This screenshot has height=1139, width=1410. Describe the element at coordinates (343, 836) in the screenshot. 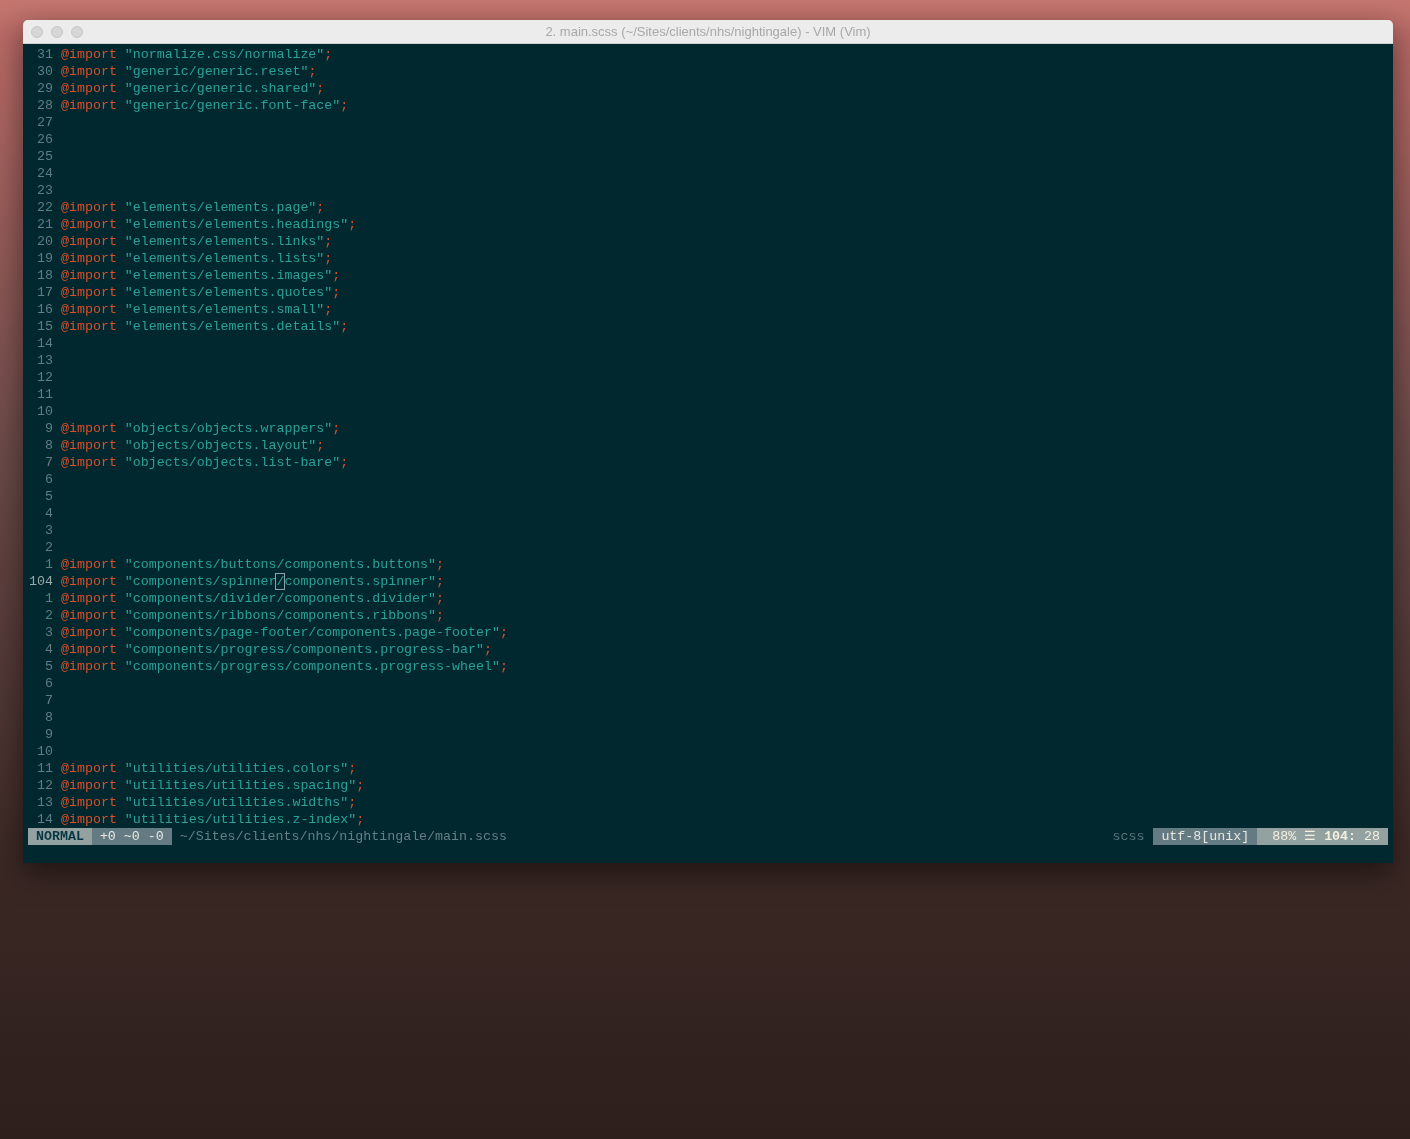

I see `file-path: ~/Sites/clients/nhs/nightingale/main.scss` at that location.